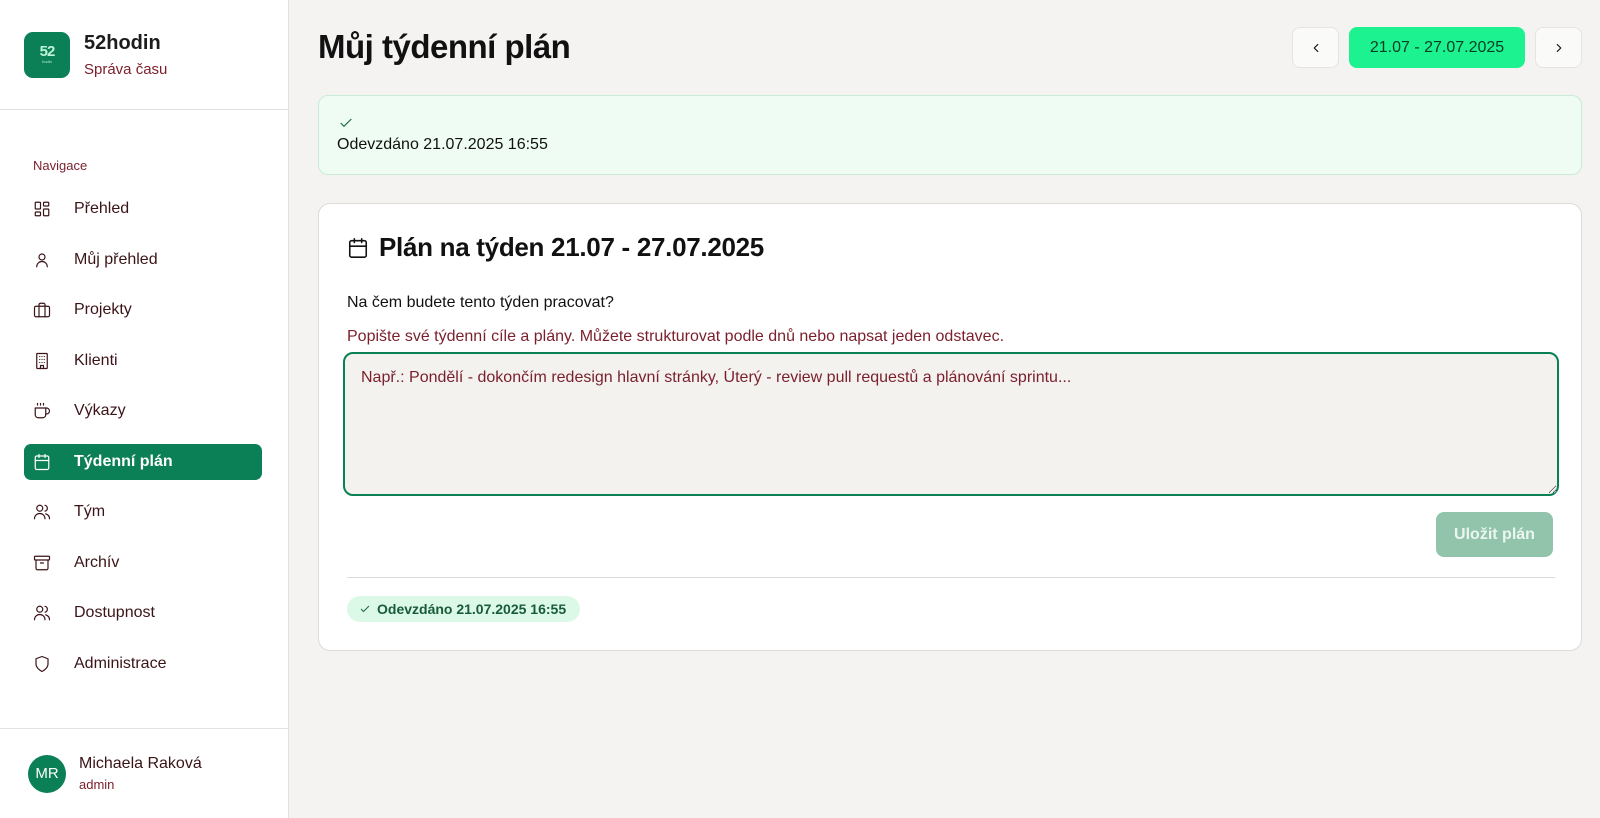 The width and height of the screenshot is (1600, 818). I want to click on briefcase-icon, so click(42, 310).